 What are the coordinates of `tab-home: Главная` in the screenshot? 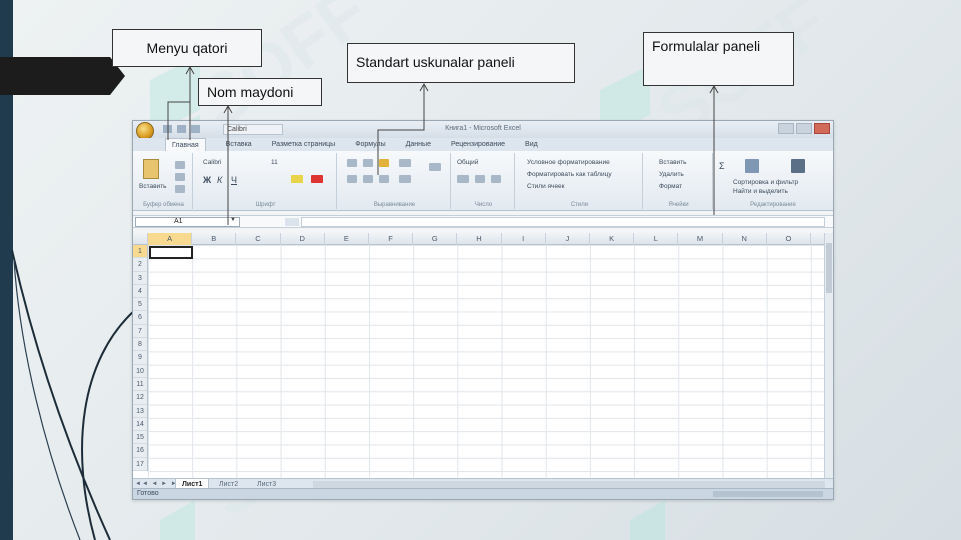 It's located at (185, 144).